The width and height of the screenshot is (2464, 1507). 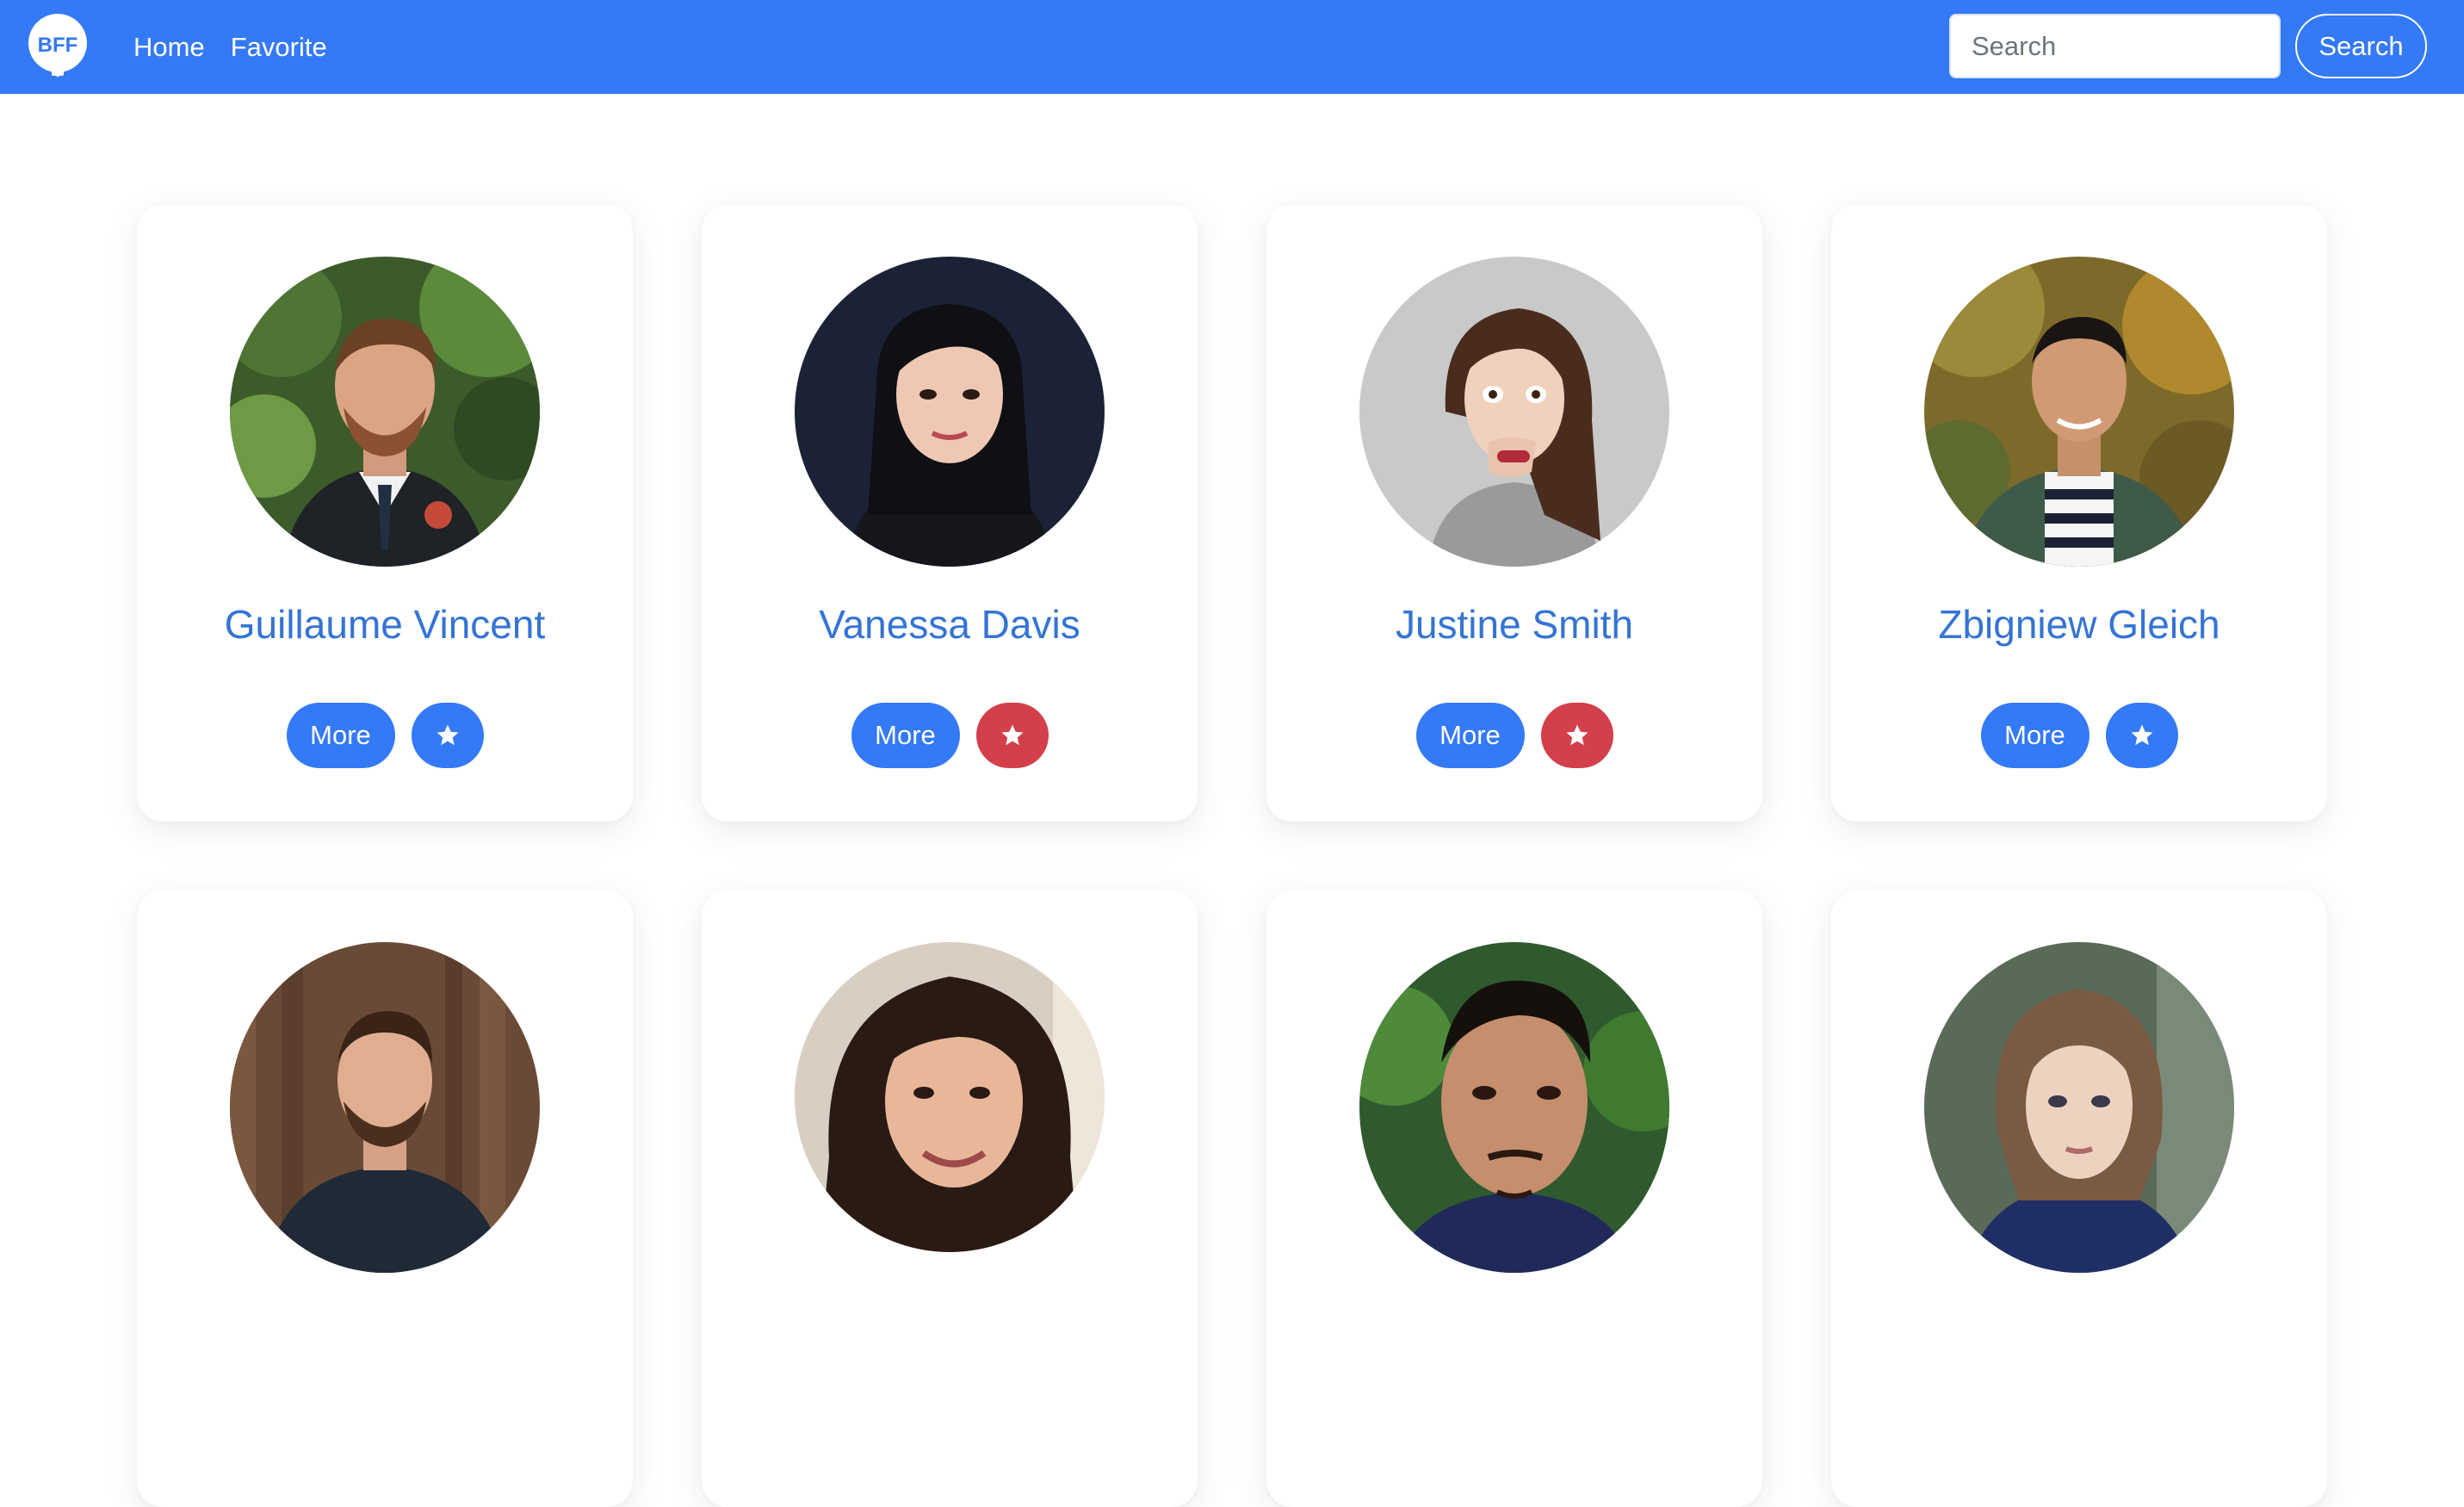 What do you see at coordinates (950, 624) in the screenshot?
I see `friend-name: Vanessa Davis` at bounding box center [950, 624].